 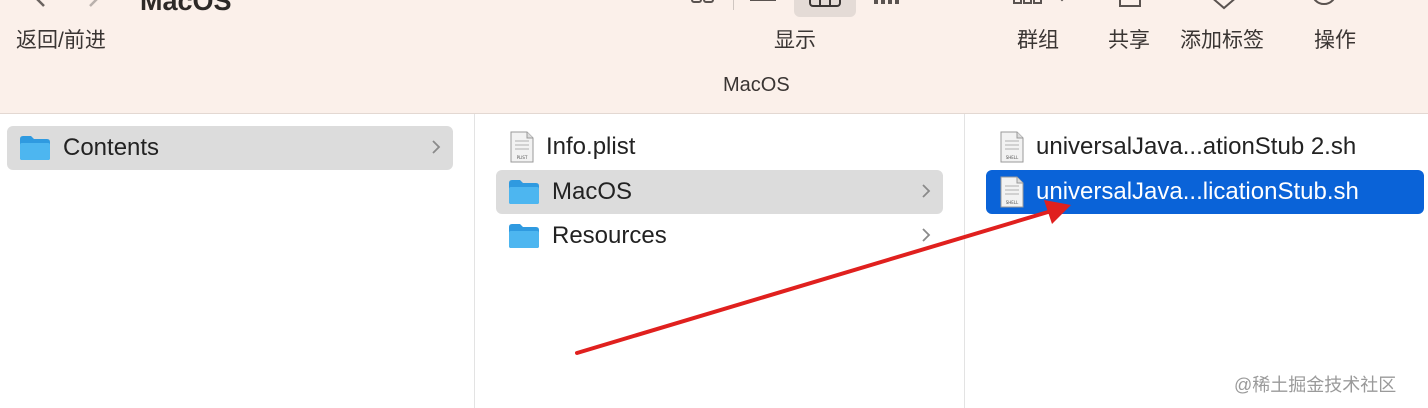 What do you see at coordinates (186, 8) in the screenshot?
I see `window-title: MacOS` at bounding box center [186, 8].